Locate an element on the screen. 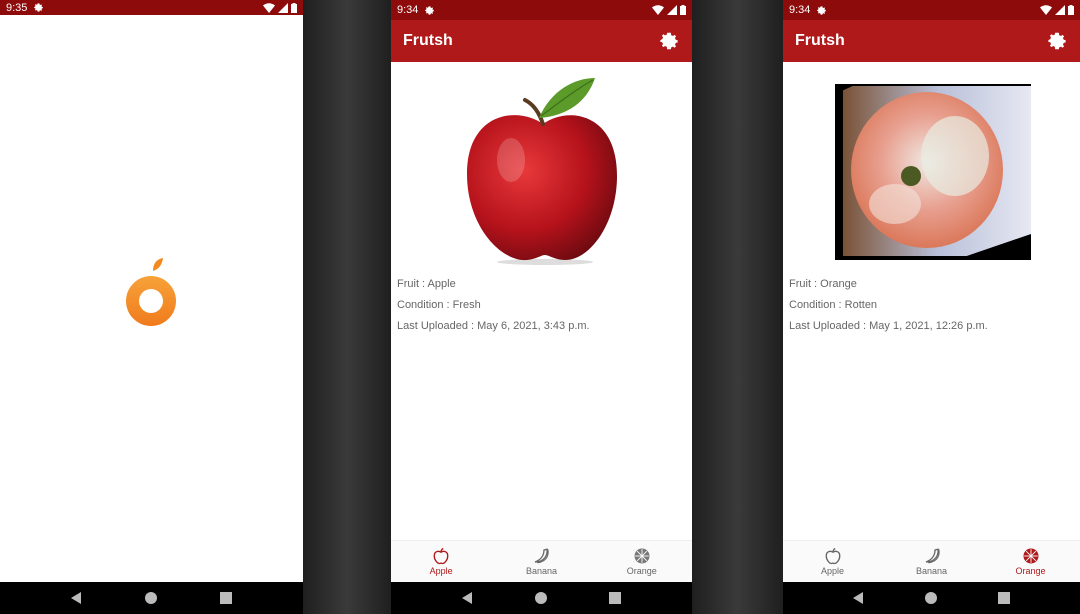 This screenshot has width=1080, height=614. fruit-label: Fruit : Orange is located at coordinates (823, 284).